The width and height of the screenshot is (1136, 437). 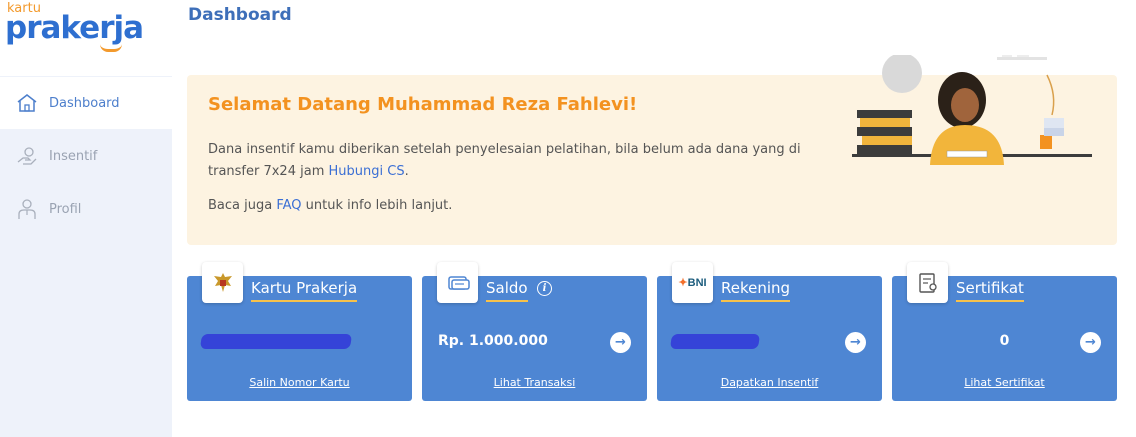 What do you see at coordinates (222, 282) in the screenshot?
I see `garuda-emblem-icon` at bounding box center [222, 282].